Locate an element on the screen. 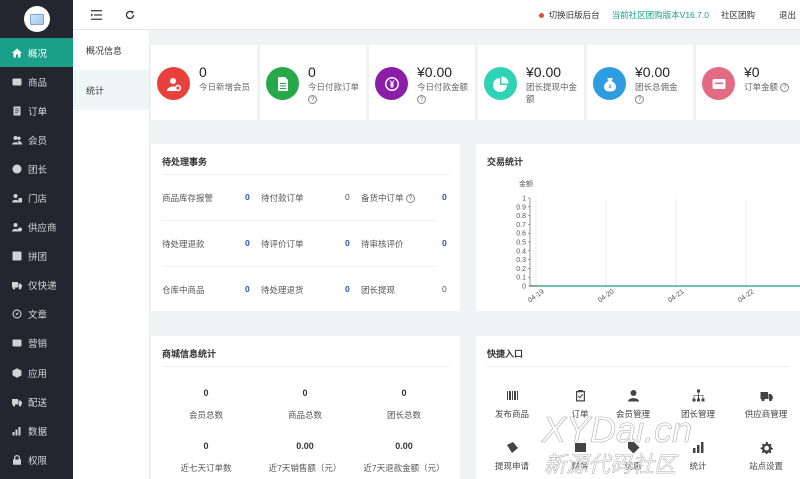  sidebar-item: 应用 is located at coordinates (36, 372).